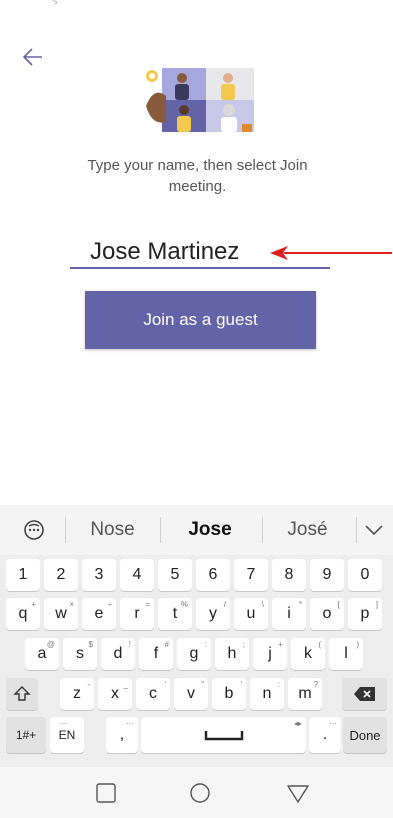  I want to click on back-arrow-icon, so click(33, 57).